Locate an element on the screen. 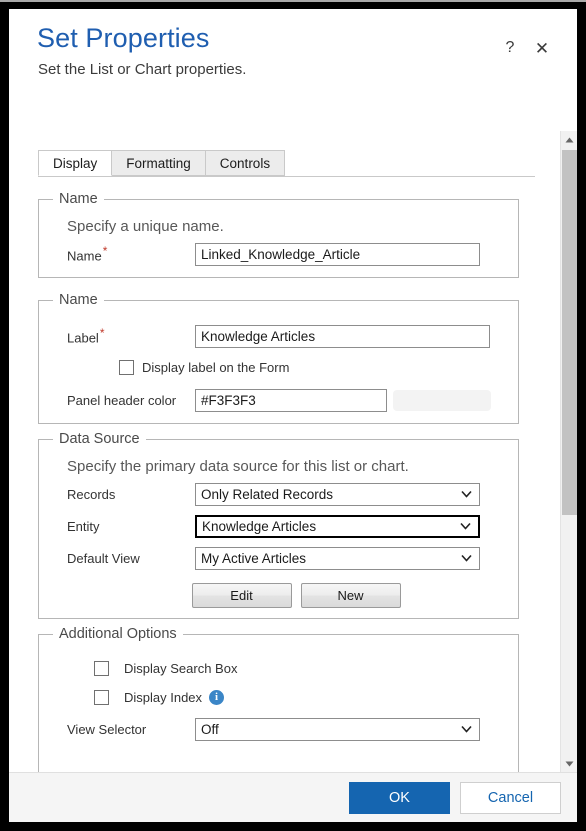  name-input is located at coordinates (337, 254).